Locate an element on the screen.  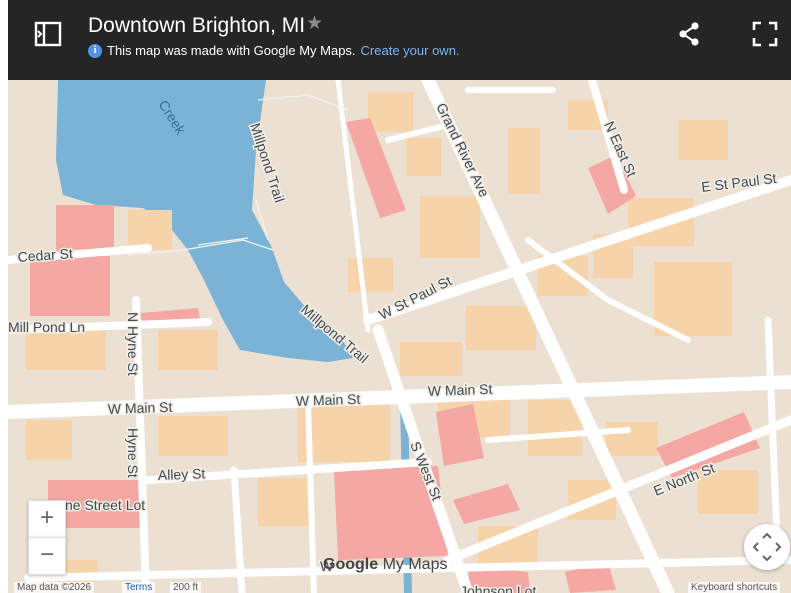
fullscreen-icon is located at coordinates (765, 34).